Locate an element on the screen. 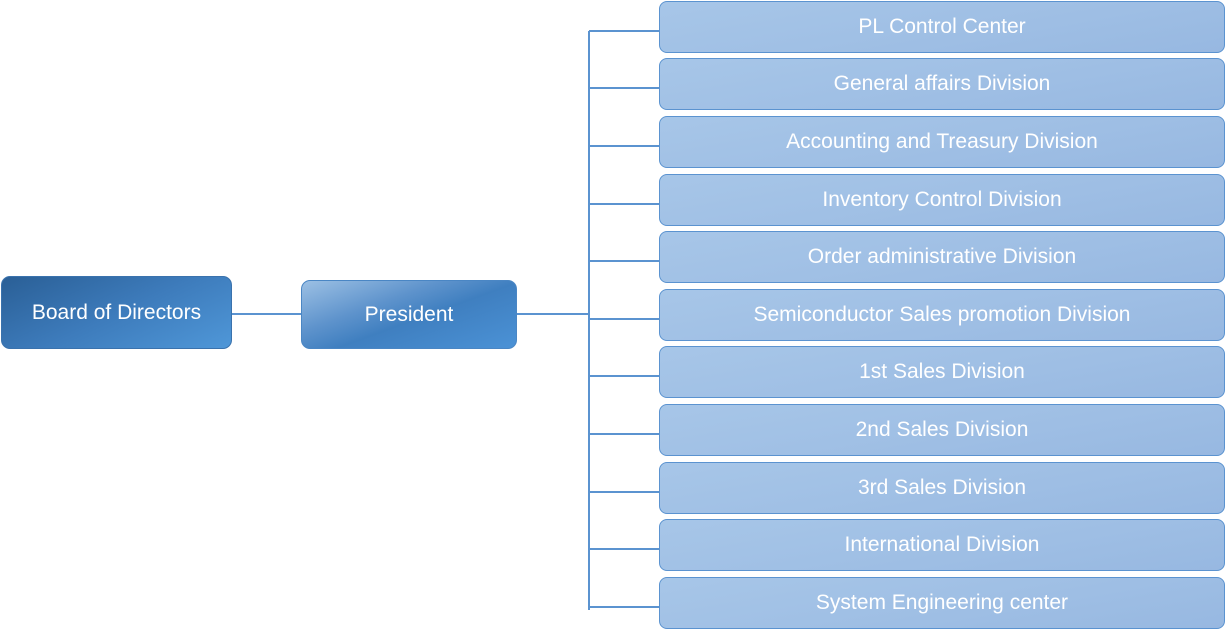 The height and width of the screenshot is (631, 1225). division-label: Inventory Control Division is located at coordinates (942, 199).